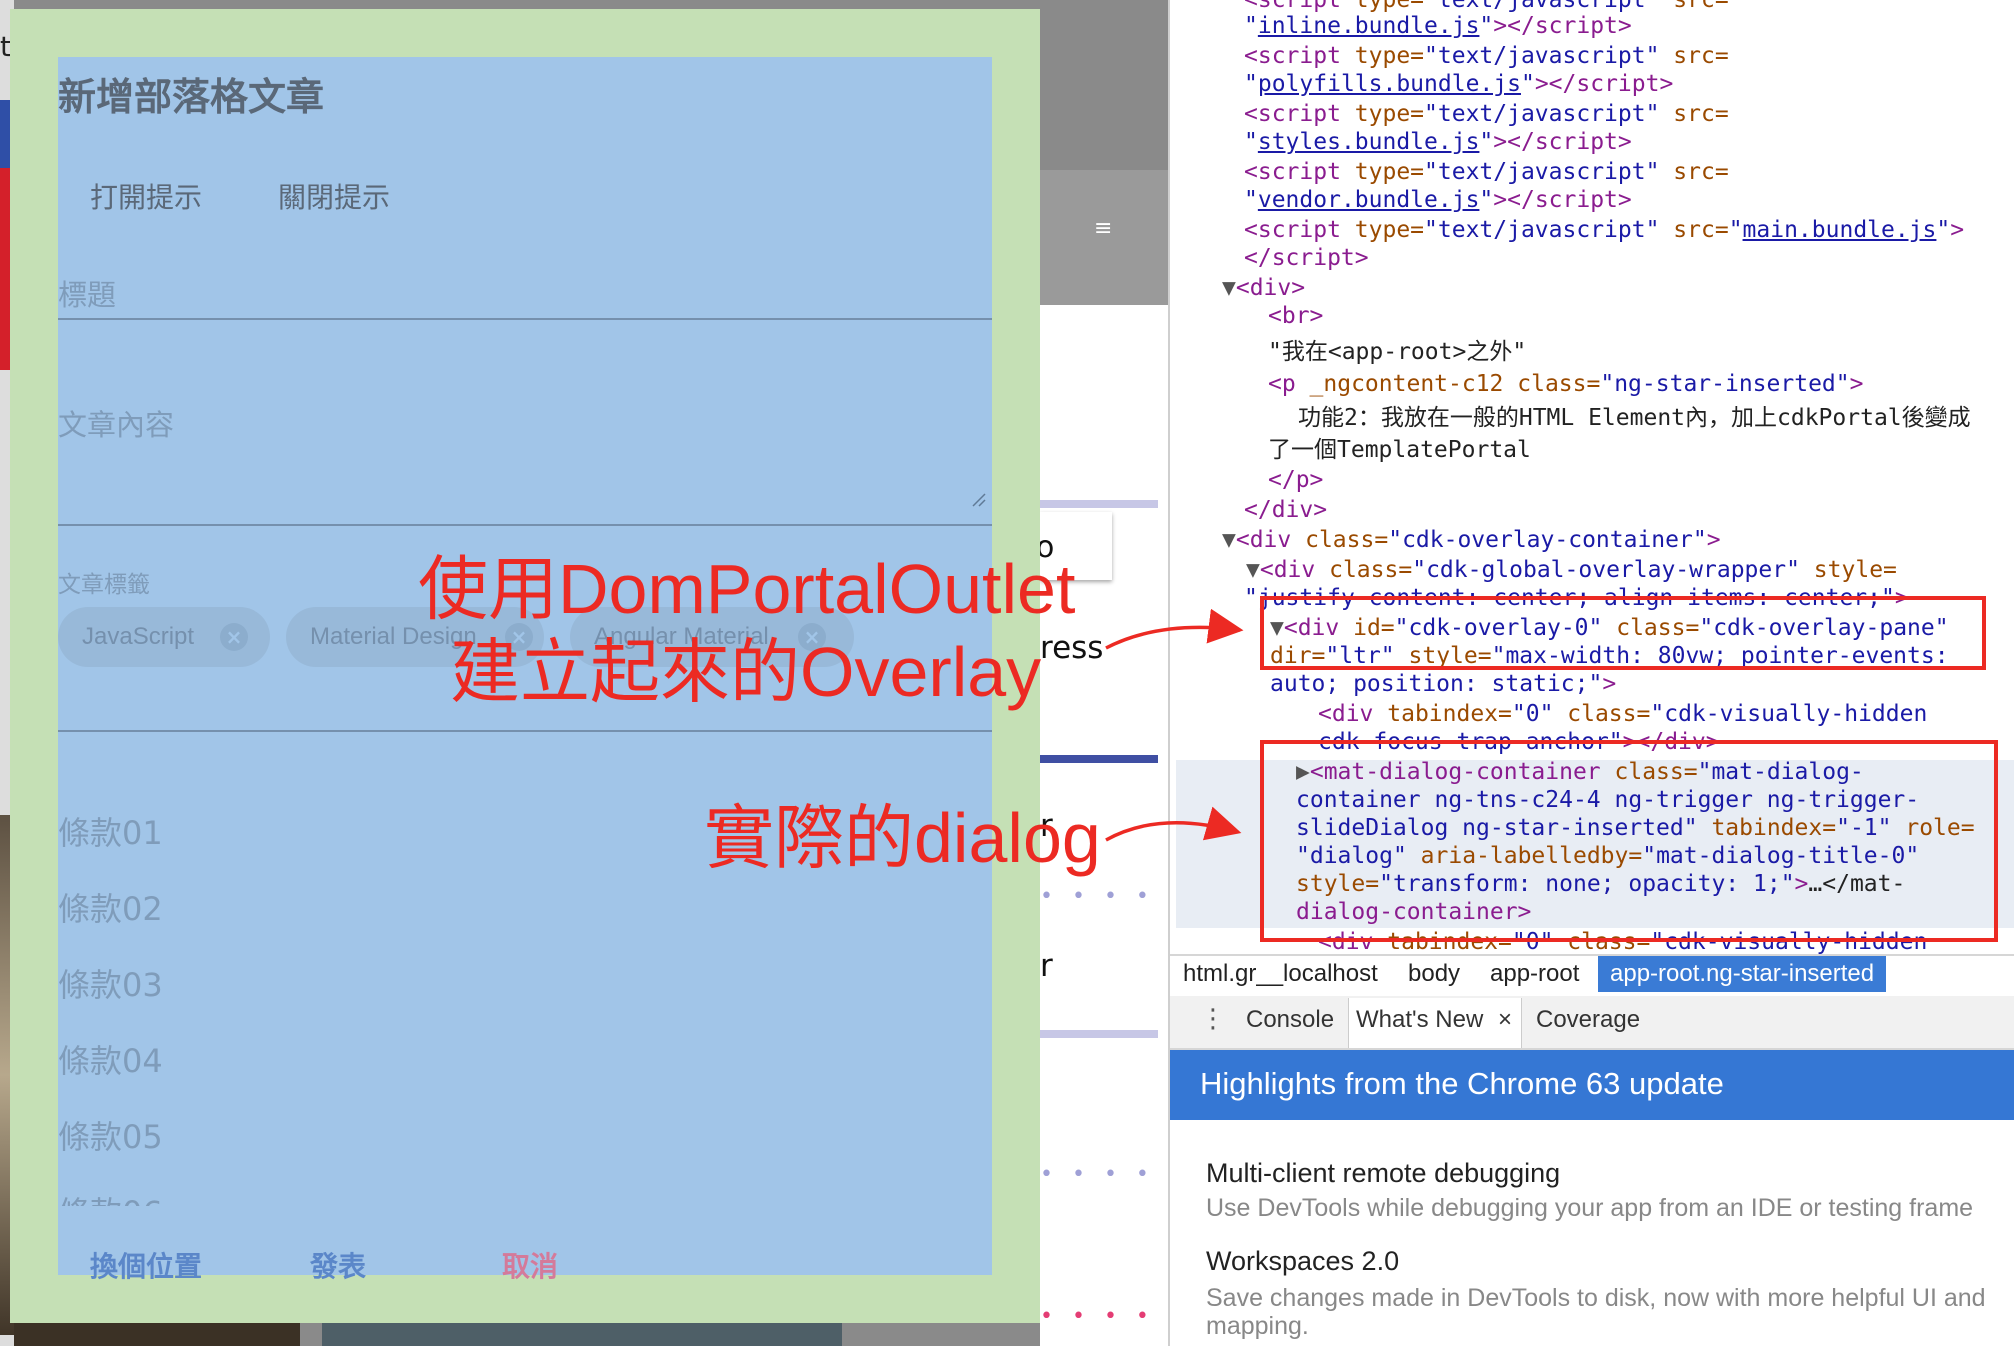 The image size is (2014, 1346). Describe the element at coordinates (1462, 1083) in the screenshot. I see `highlights-title: Highlights from the Chrome 63 update` at that location.